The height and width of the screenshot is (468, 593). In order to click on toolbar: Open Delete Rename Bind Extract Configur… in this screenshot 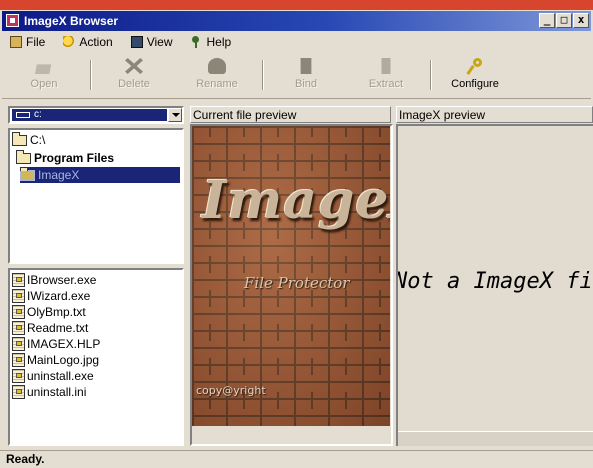, I will do `click(296, 76)`.